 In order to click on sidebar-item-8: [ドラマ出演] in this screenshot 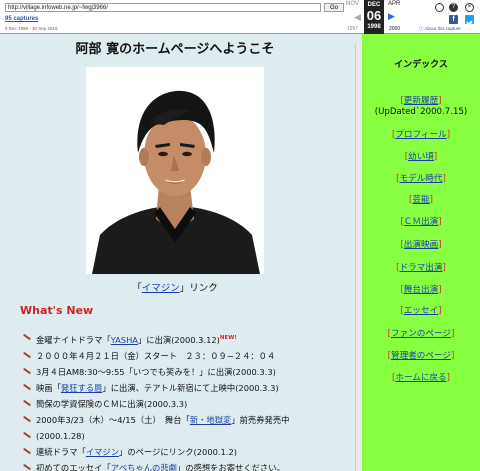, I will do `click(421, 267)`.